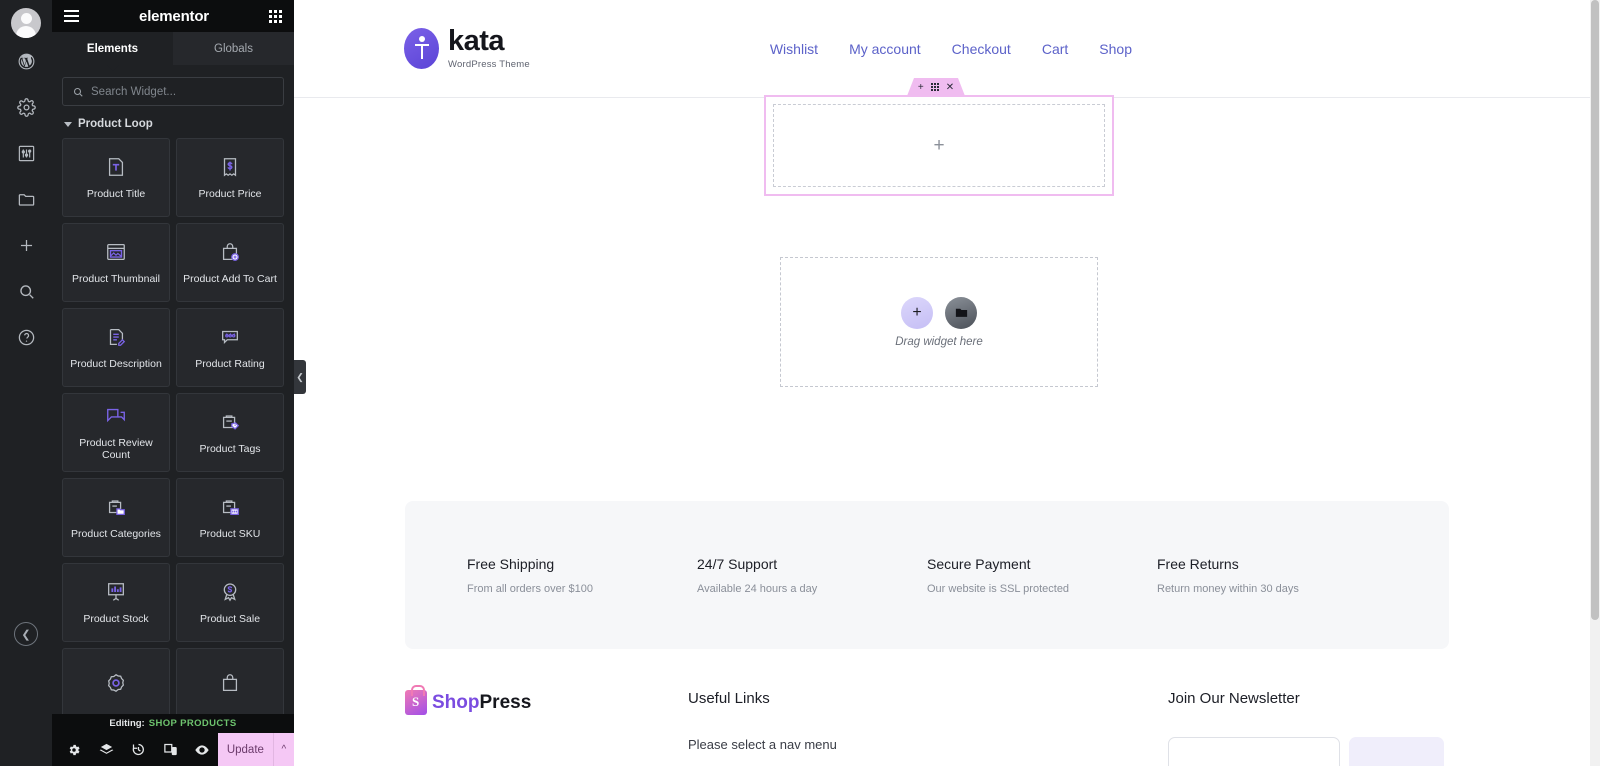  What do you see at coordinates (511, 563) in the screenshot?
I see `feature-title: Free Shipping` at bounding box center [511, 563].